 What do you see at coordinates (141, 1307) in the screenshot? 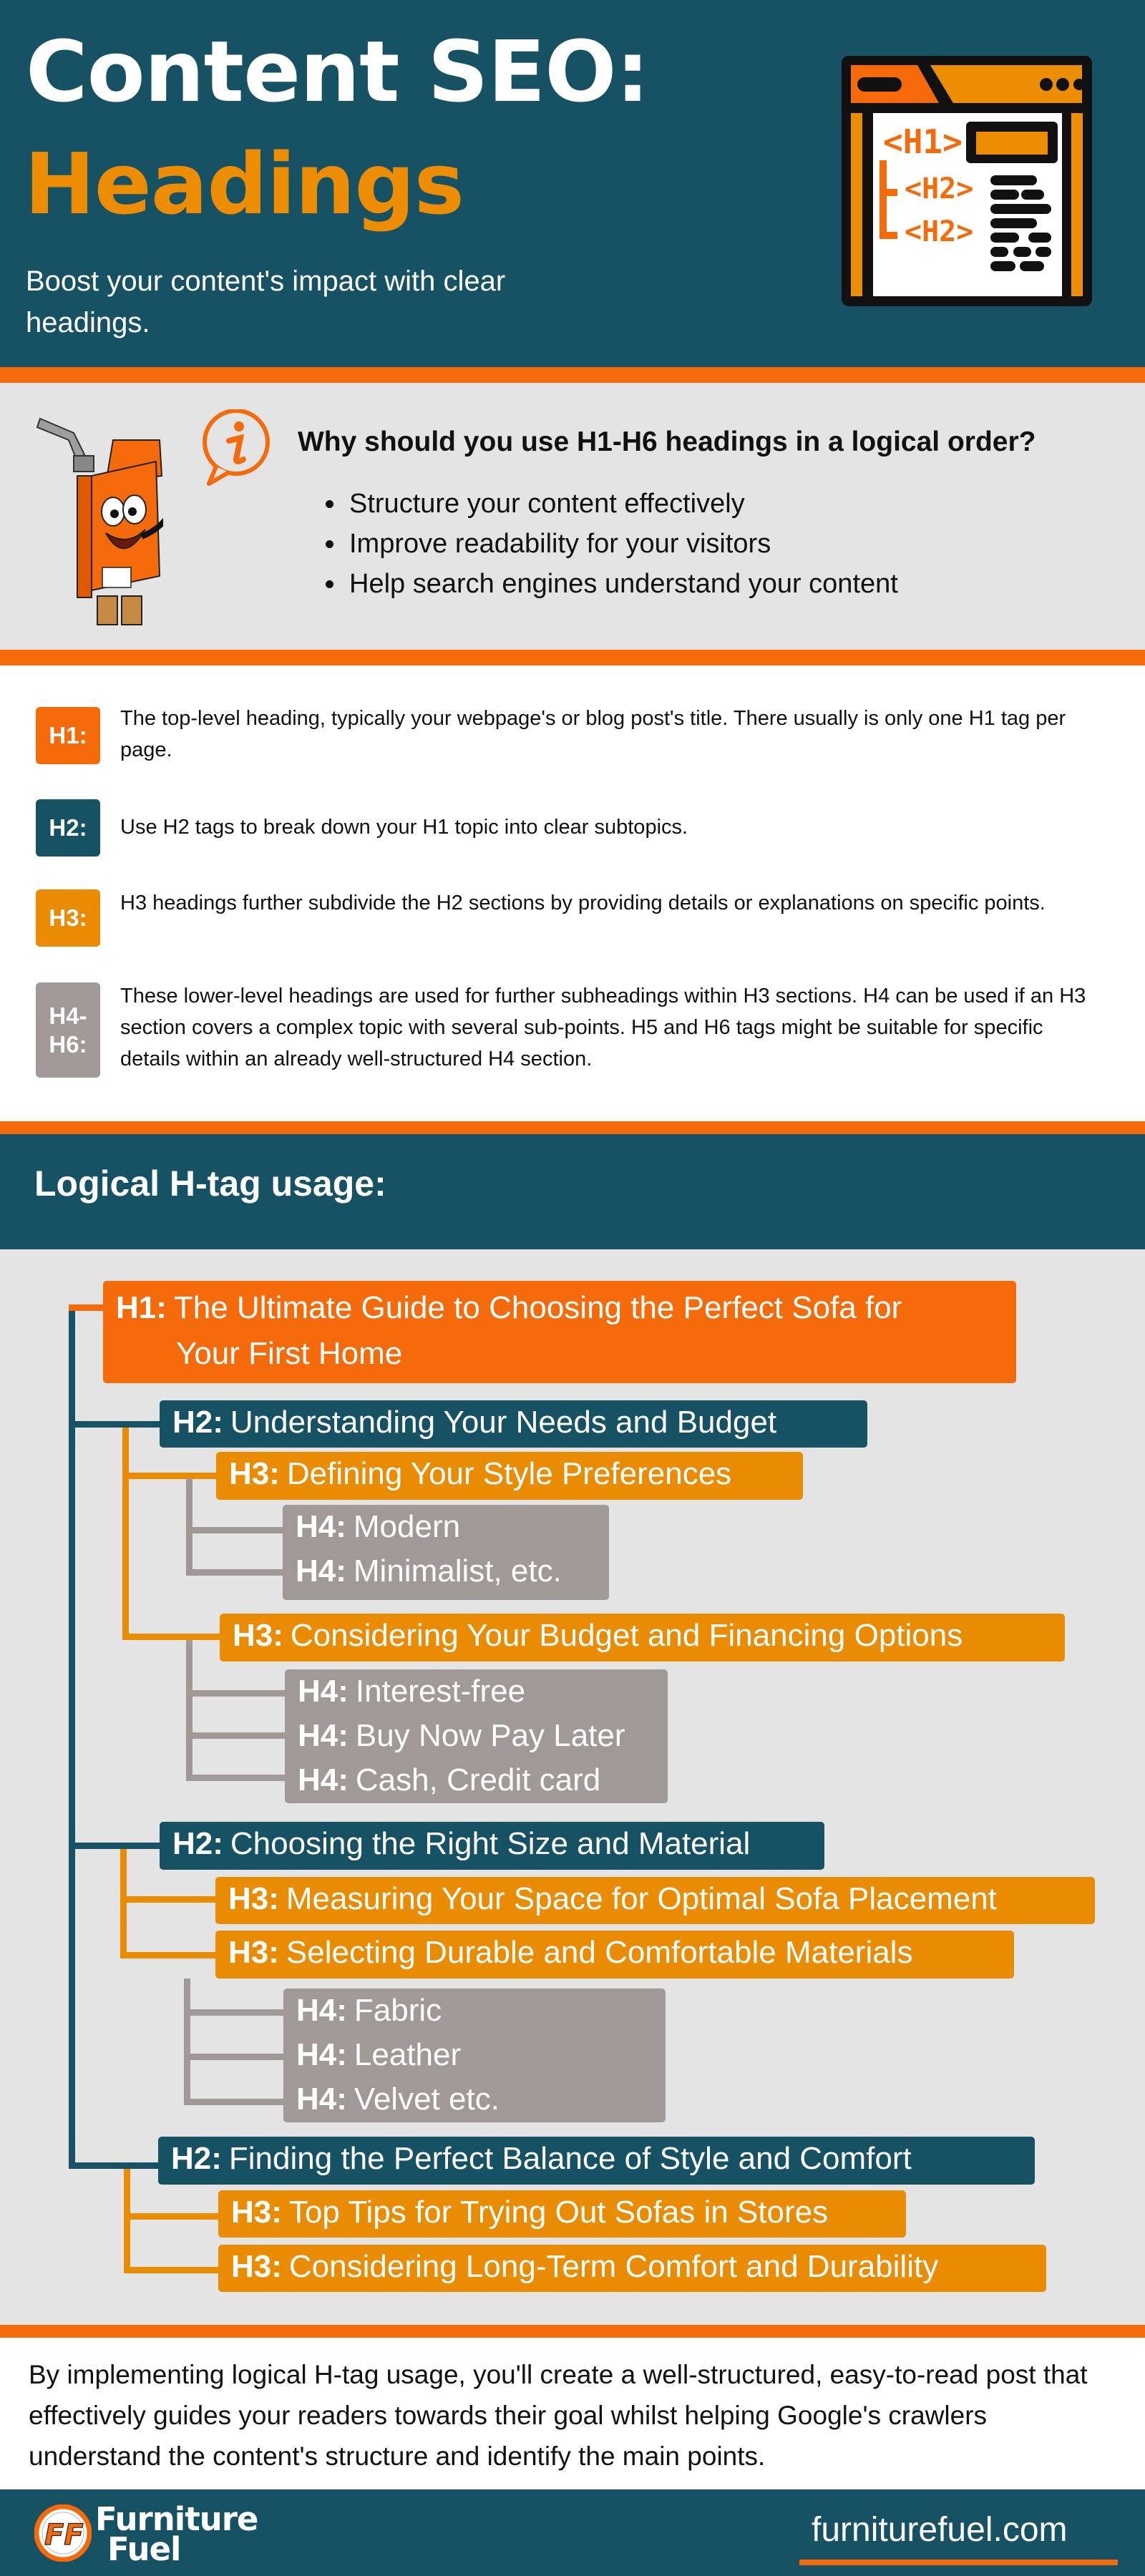
I see `node-tag: H1:` at bounding box center [141, 1307].